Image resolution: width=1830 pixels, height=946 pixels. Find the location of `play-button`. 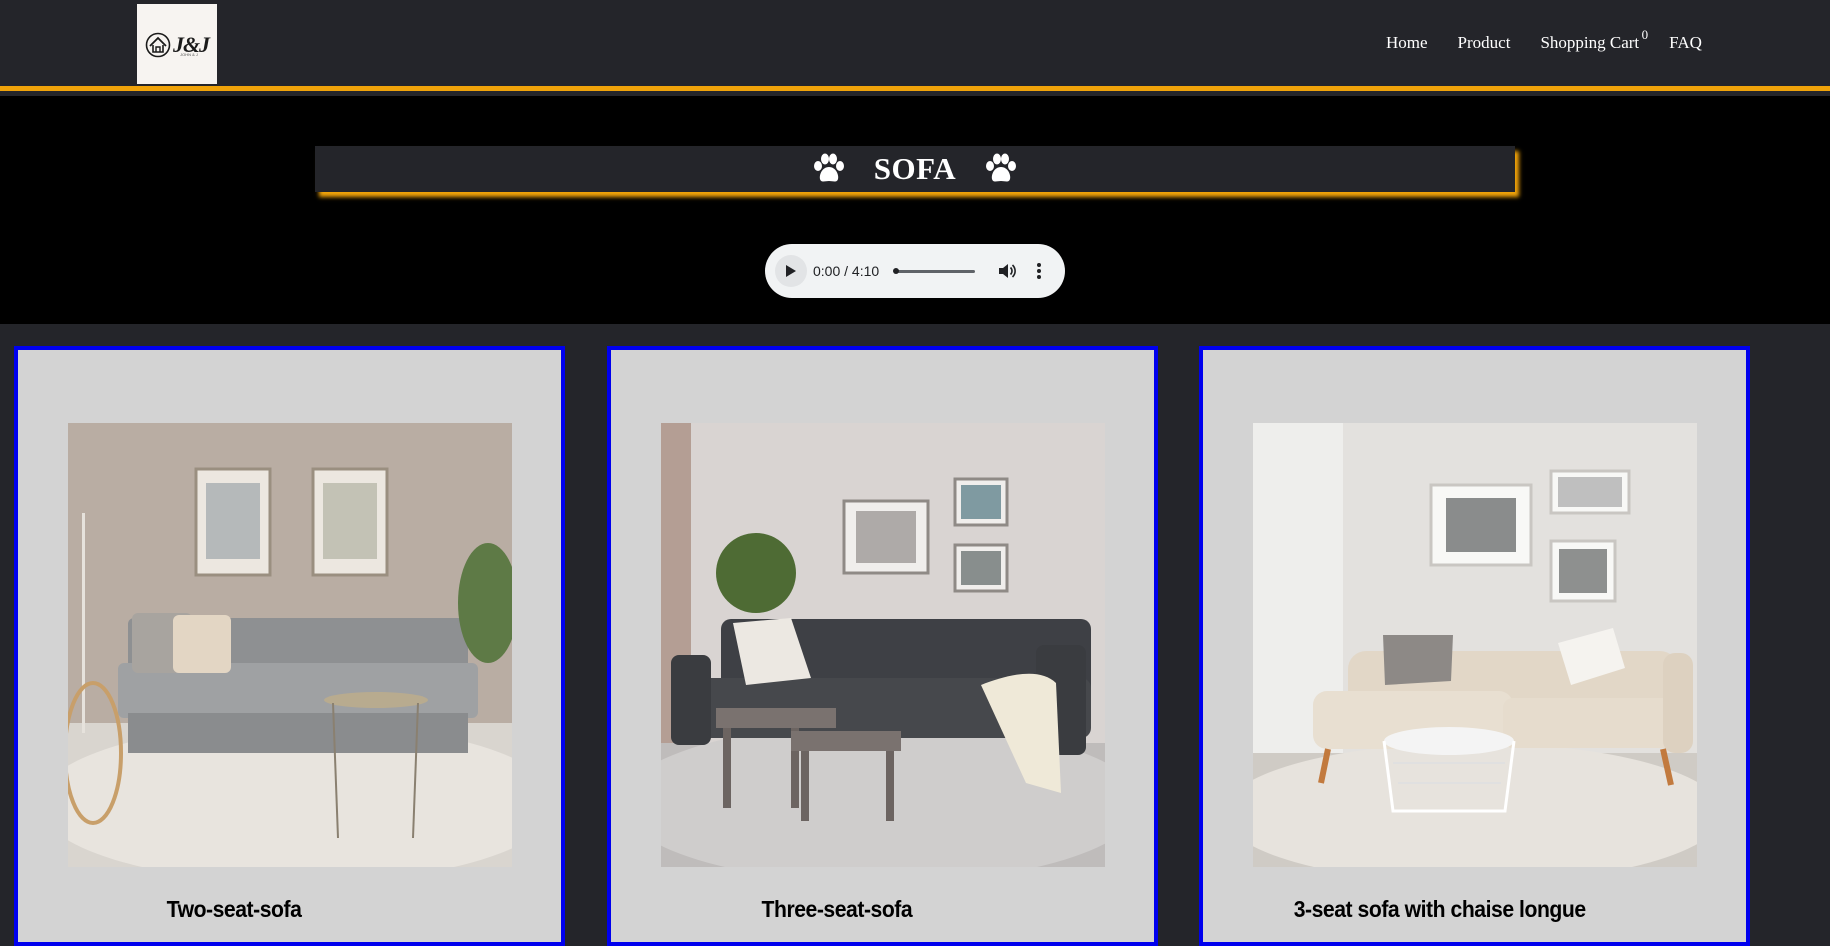

play-button is located at coordinates (791, 271).